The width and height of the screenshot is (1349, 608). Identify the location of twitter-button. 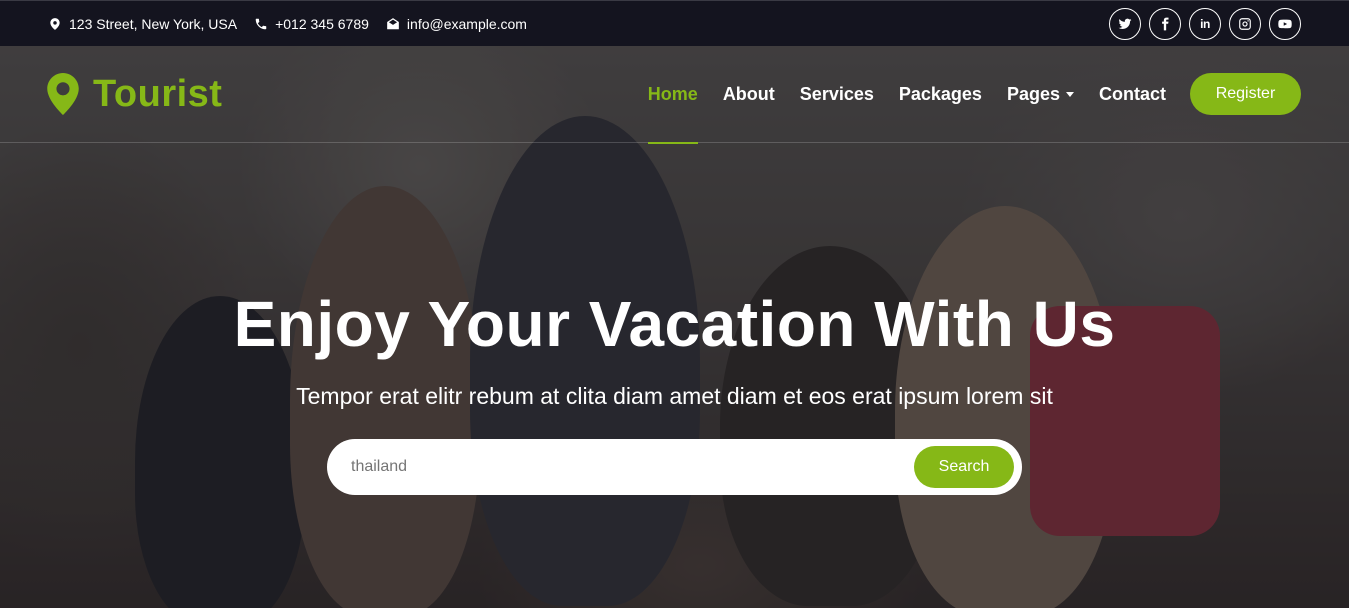
(1125, 23).